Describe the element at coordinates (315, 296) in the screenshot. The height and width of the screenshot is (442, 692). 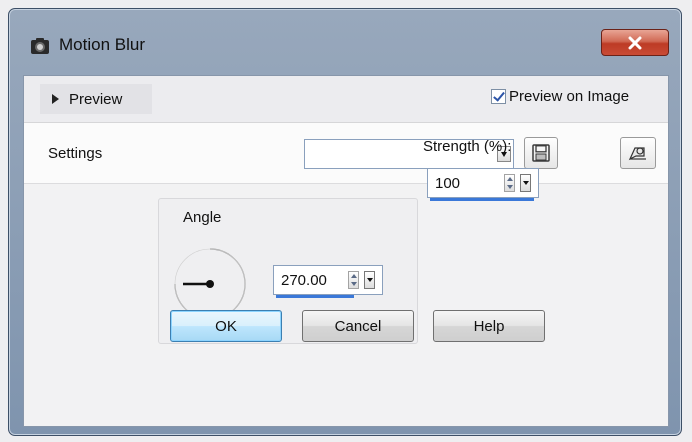
I see `angle-underline` at that location.